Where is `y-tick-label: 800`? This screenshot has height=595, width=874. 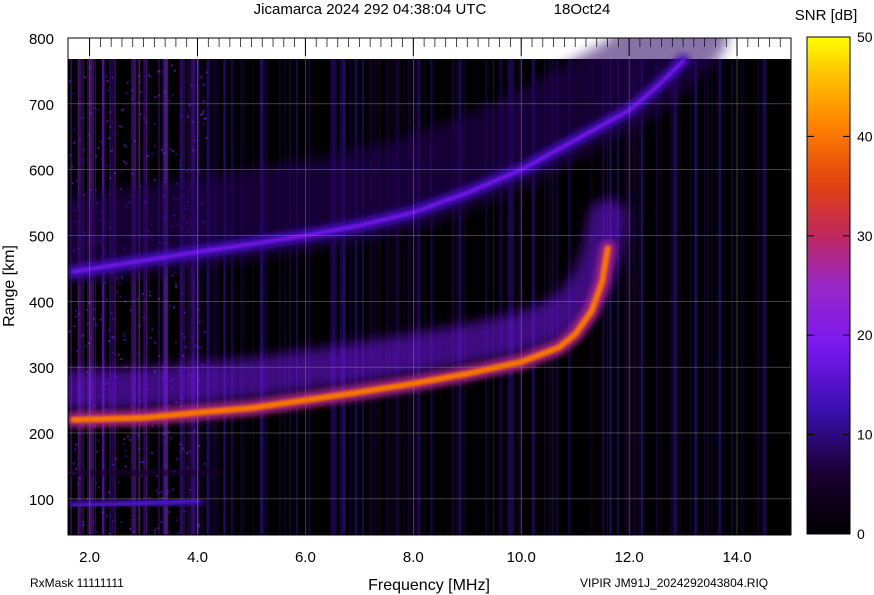
y-tick-label: 800 is located at coordinates (41, 39).